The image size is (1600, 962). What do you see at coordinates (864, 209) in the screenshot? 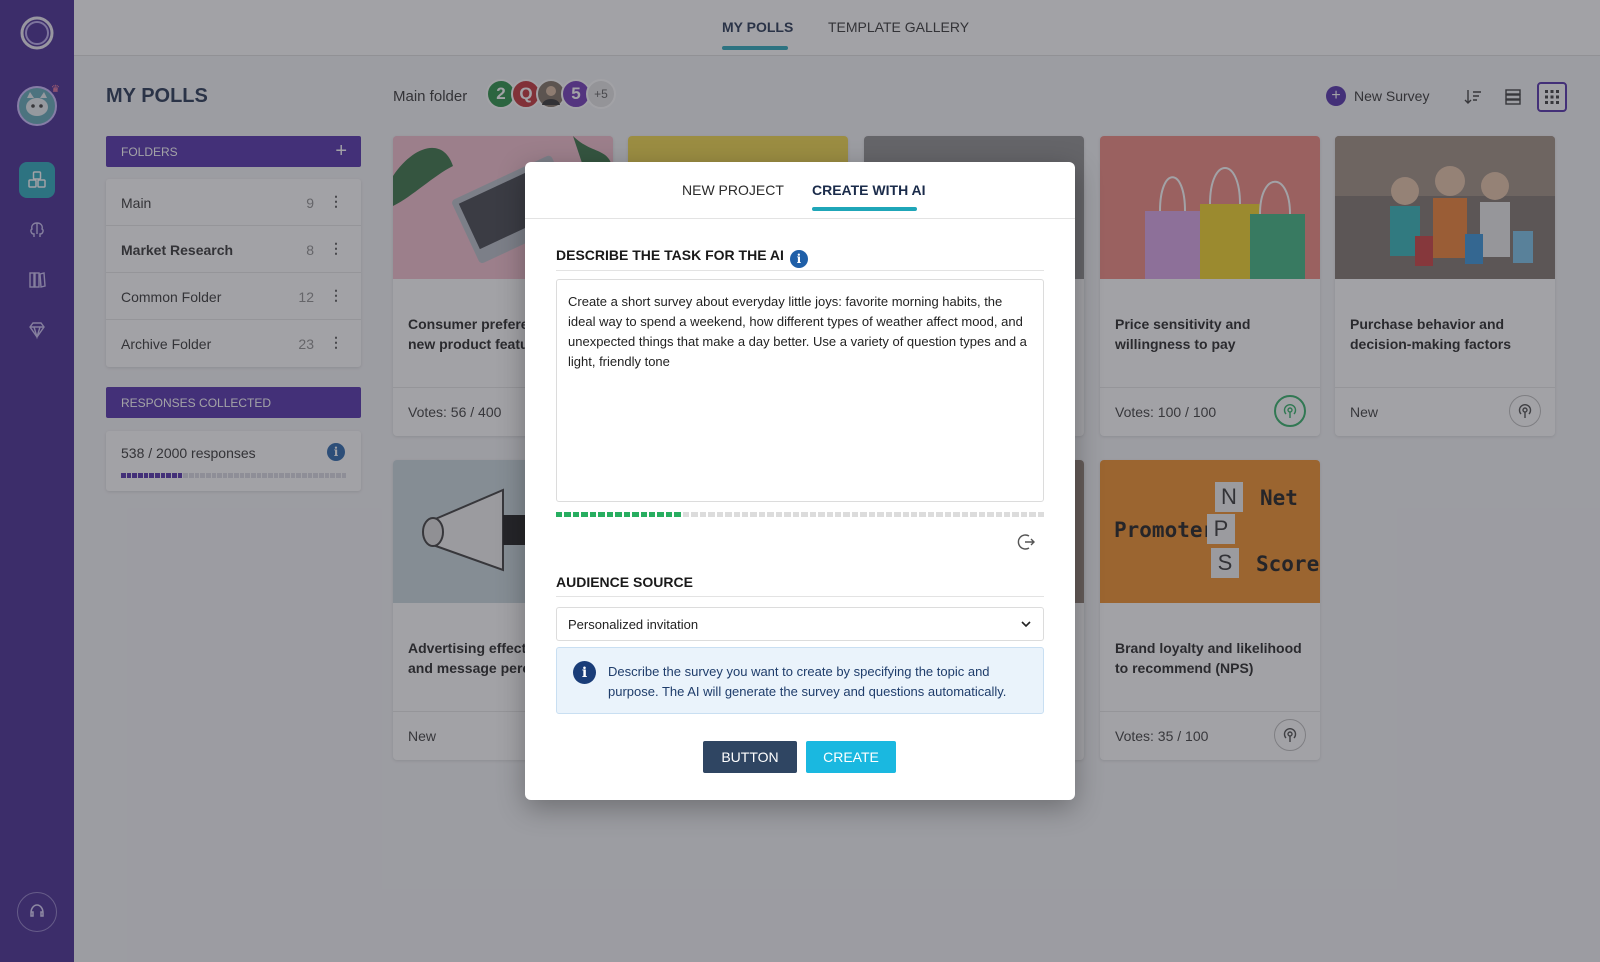
I see `active-tab-indicator` at bounding box center [864, 209].